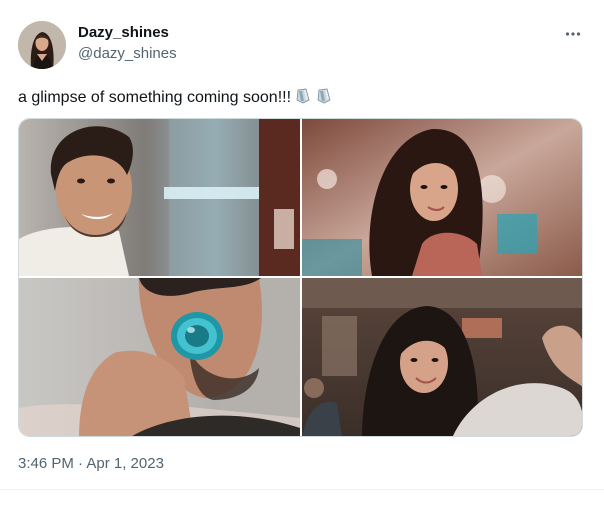 The width and height of the screenshot is (604, 518). I want to click on more-options-button, so click(573, 34).